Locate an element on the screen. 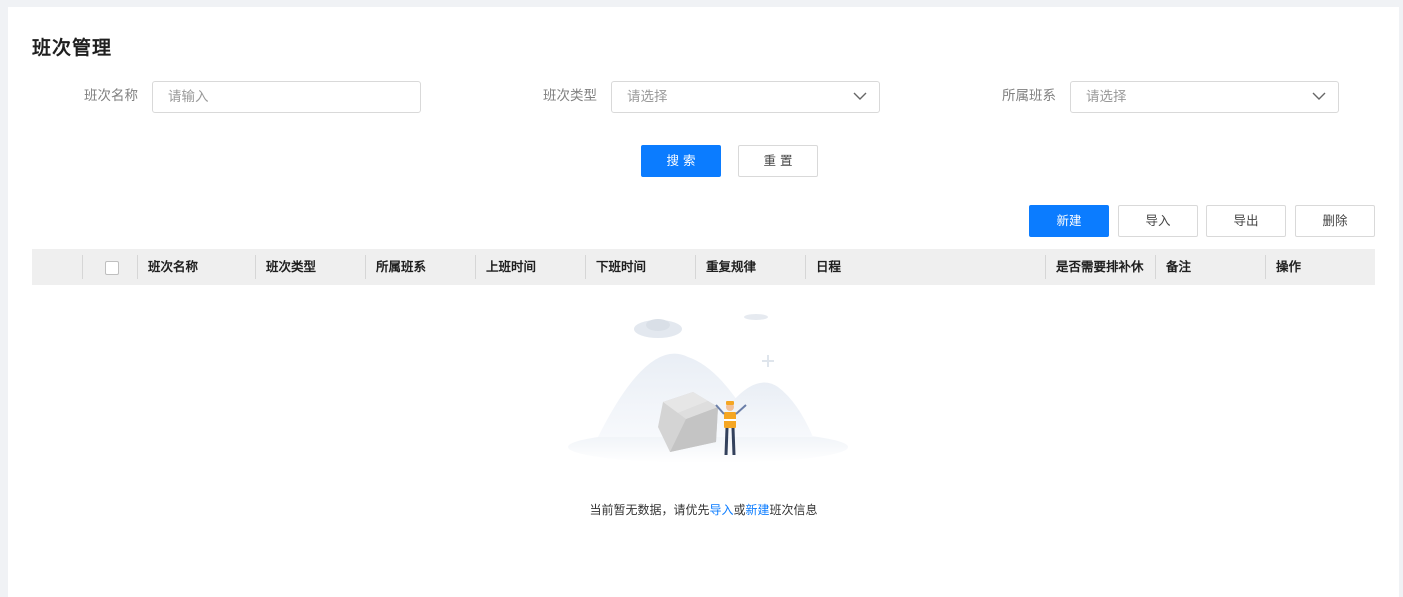 This screenshot has height=597, width=1403. shift-system-label: 所属班系 is located at coordinates (1029, 96).